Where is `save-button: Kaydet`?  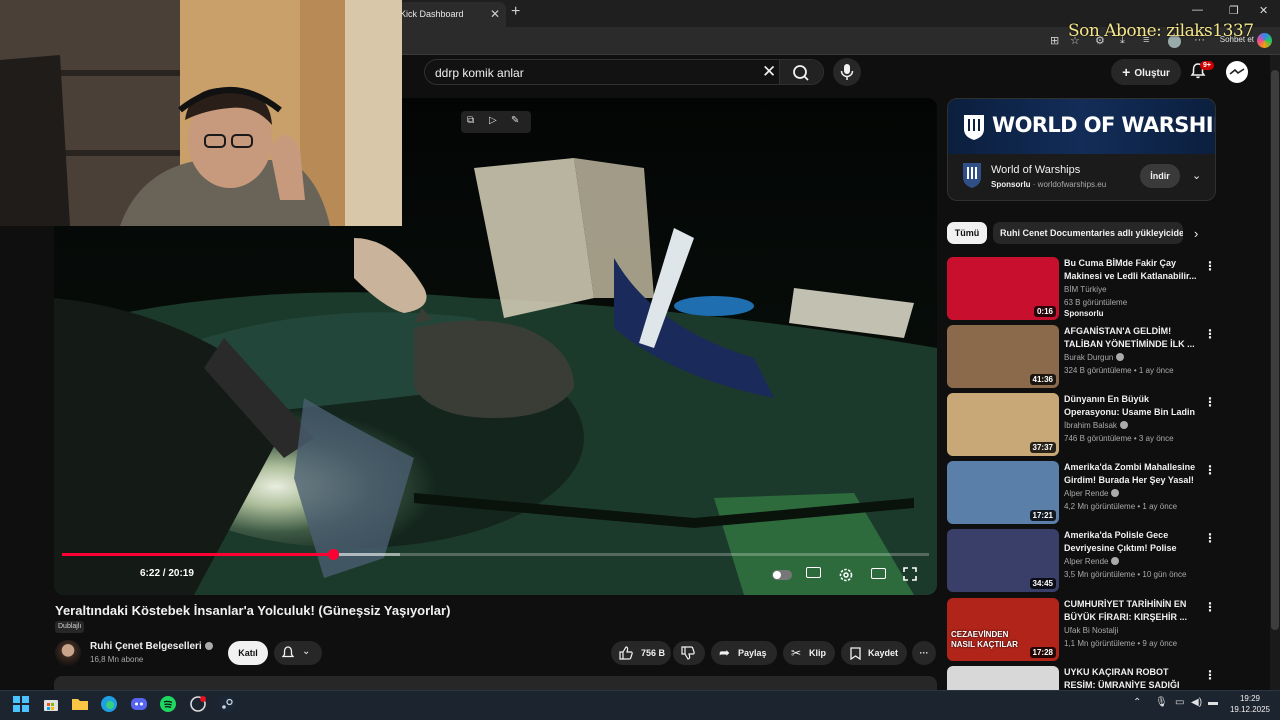
save-button: Kaydet is located at coordinates (874, 653).